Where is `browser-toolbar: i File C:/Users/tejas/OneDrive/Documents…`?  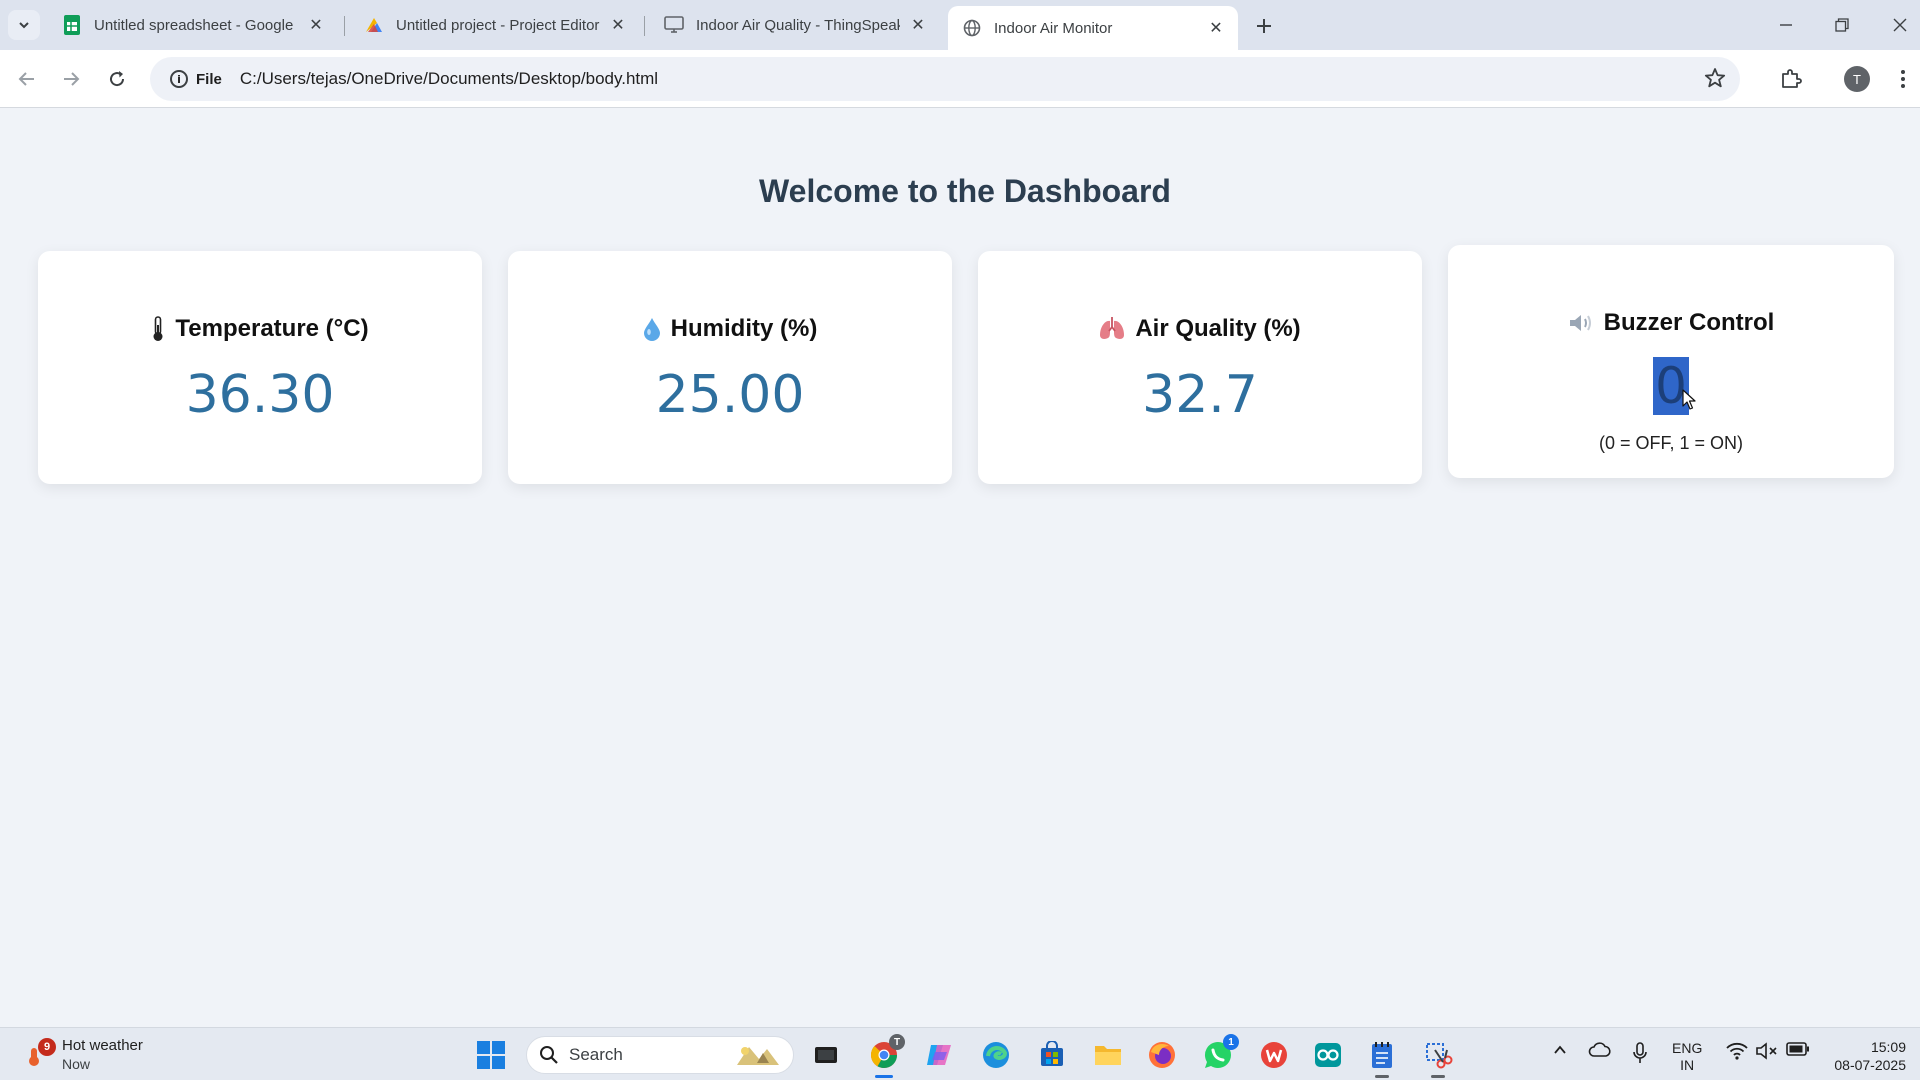
browser-toolbar: i File C:/Users/tejas/OneDrive/Documents… is located at coordinates (960, 79).